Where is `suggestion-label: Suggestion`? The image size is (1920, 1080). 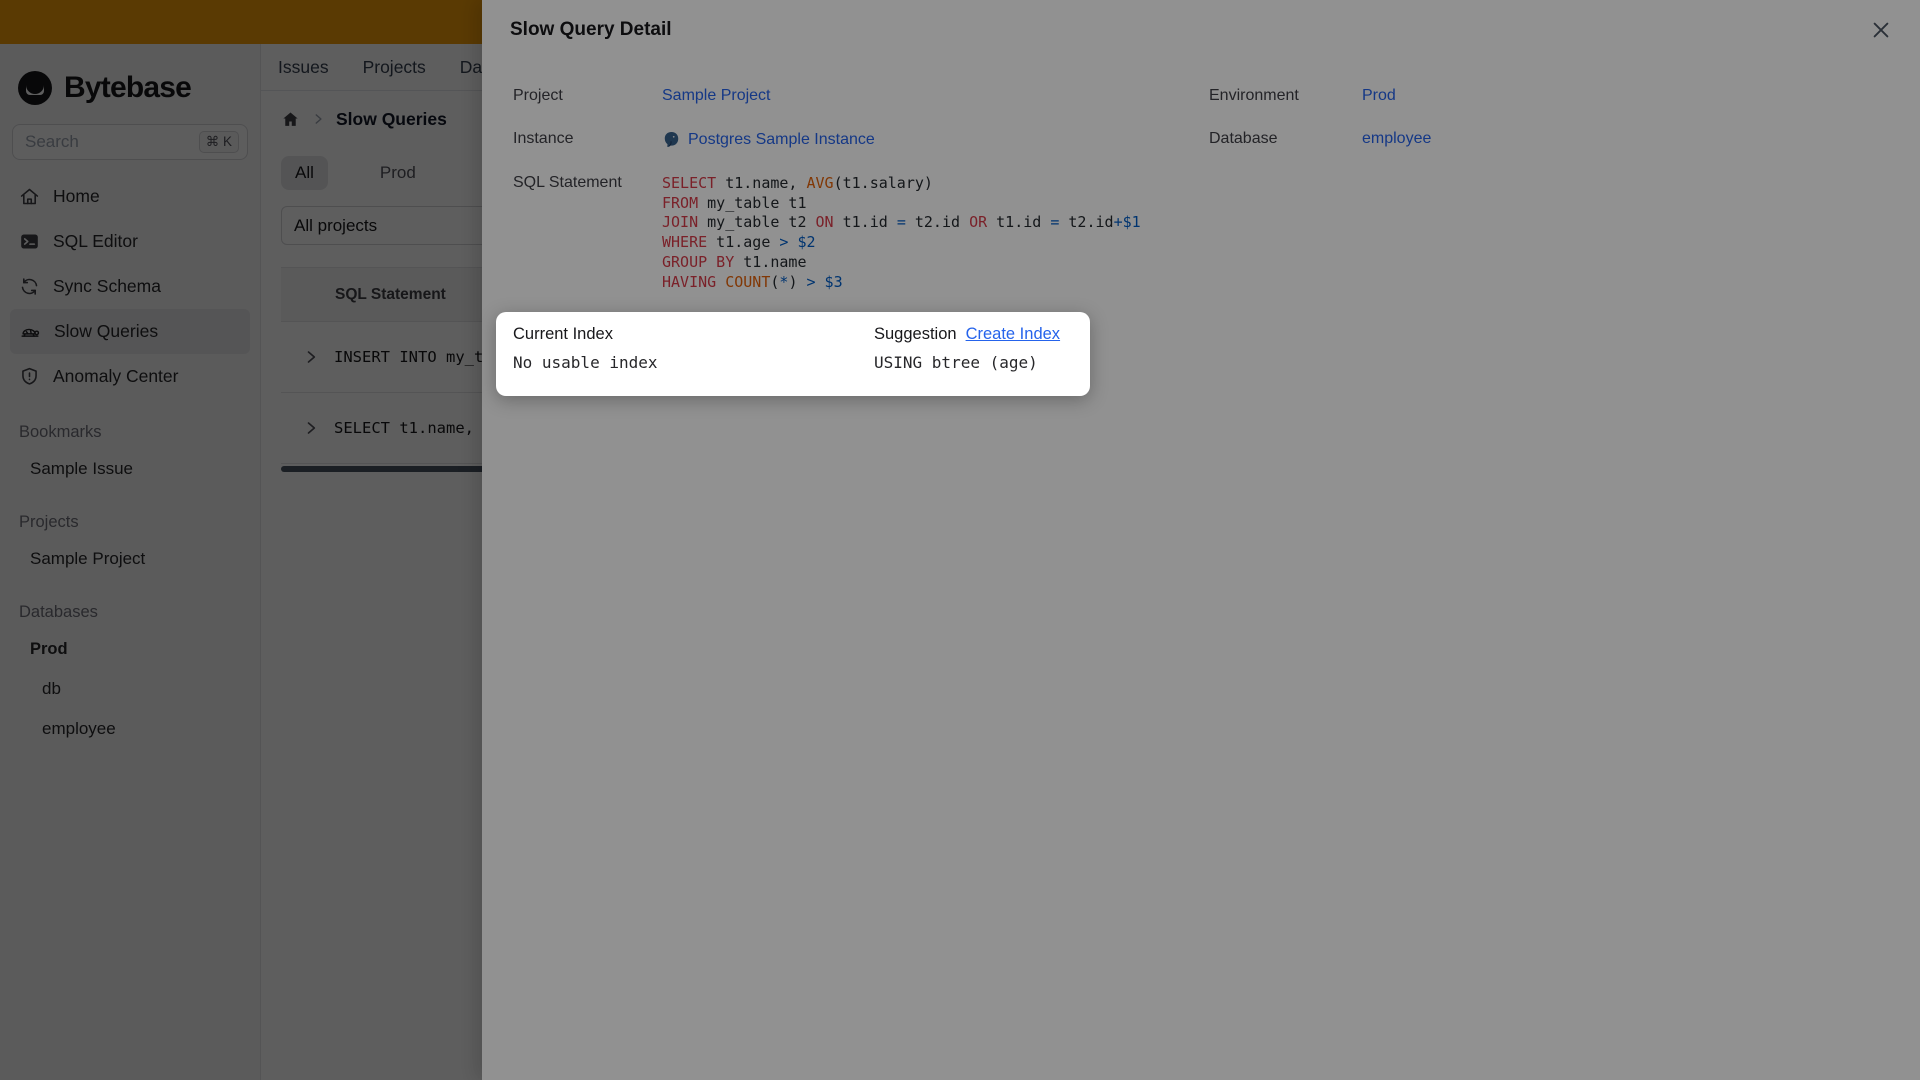 suggestion-label: Suggestion is located at coordinates (915, 334).